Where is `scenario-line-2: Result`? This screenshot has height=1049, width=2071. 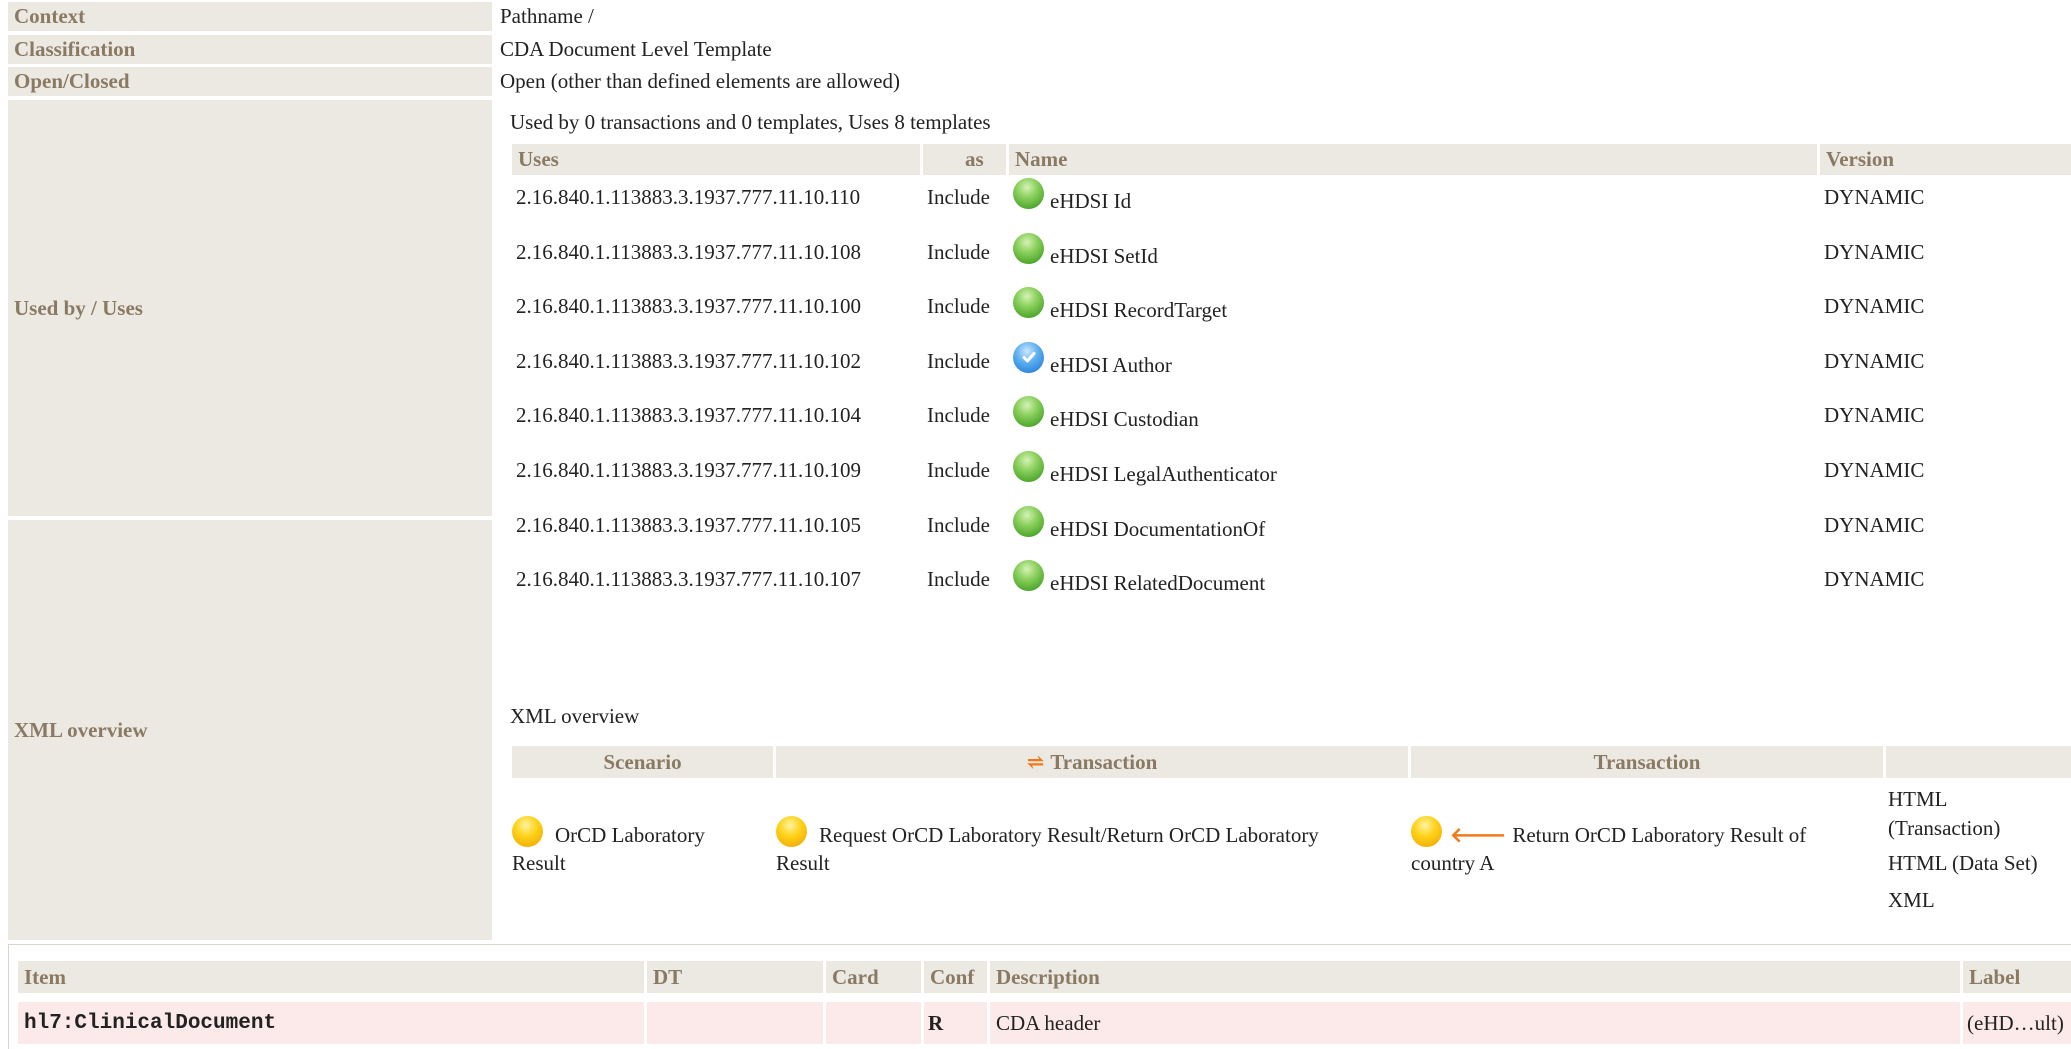 scenario-line-2: Result is located at coordinates (539, 863).